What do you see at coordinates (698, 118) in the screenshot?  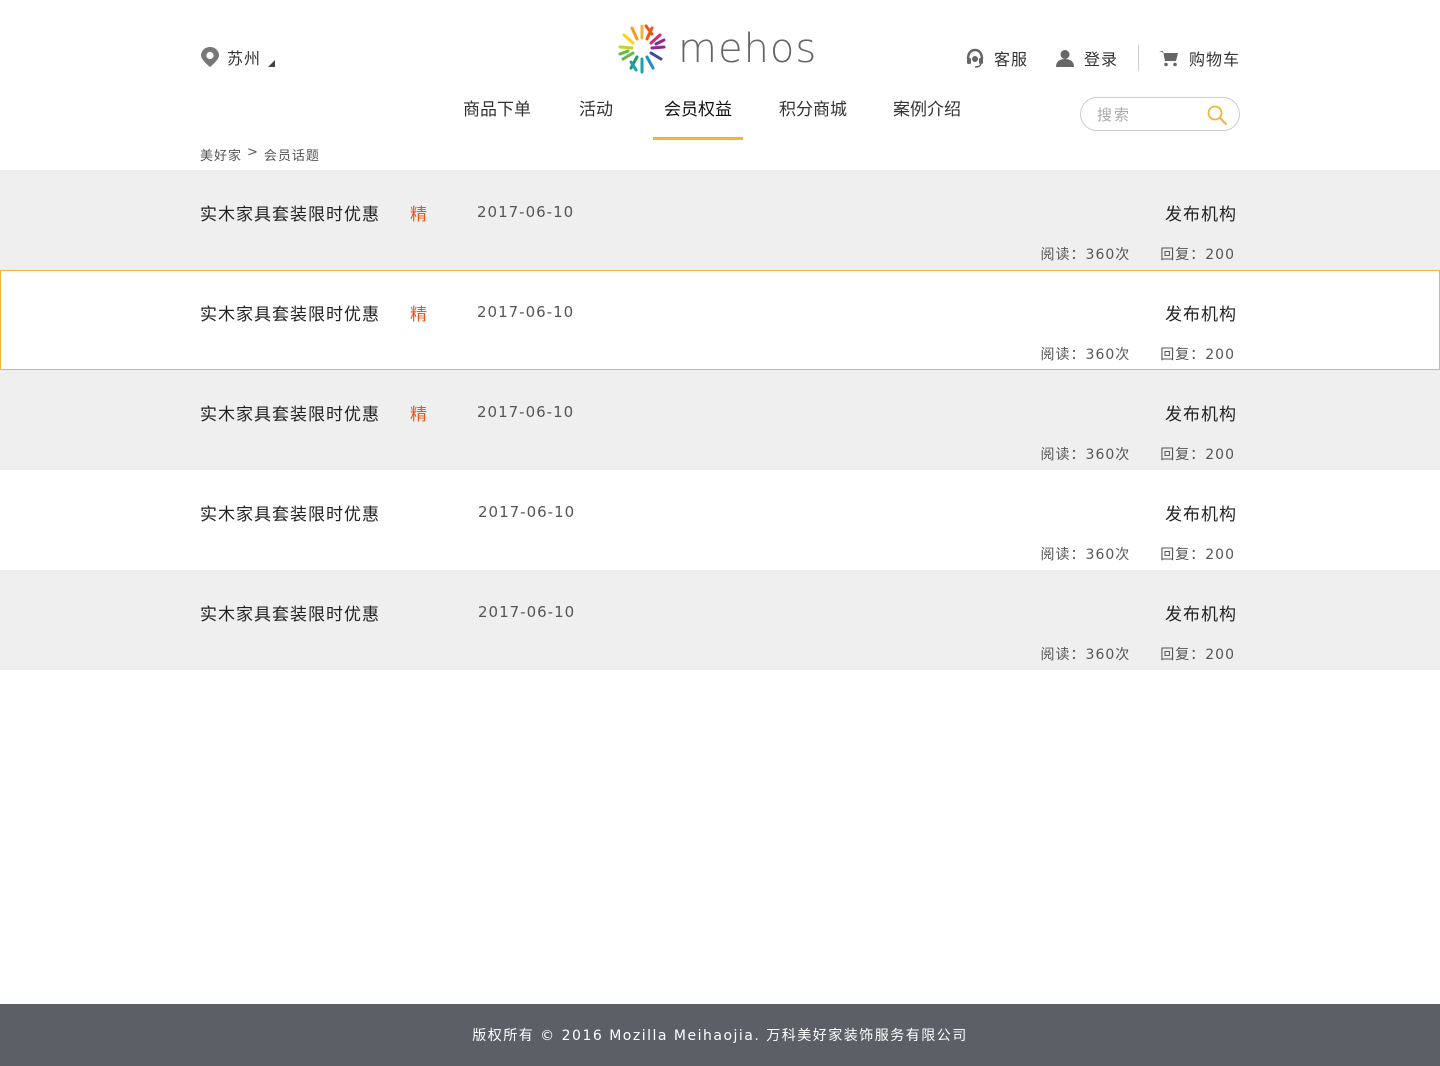 I see `tab-member-benefits: 会员权益` at bounding box center [698, 118].